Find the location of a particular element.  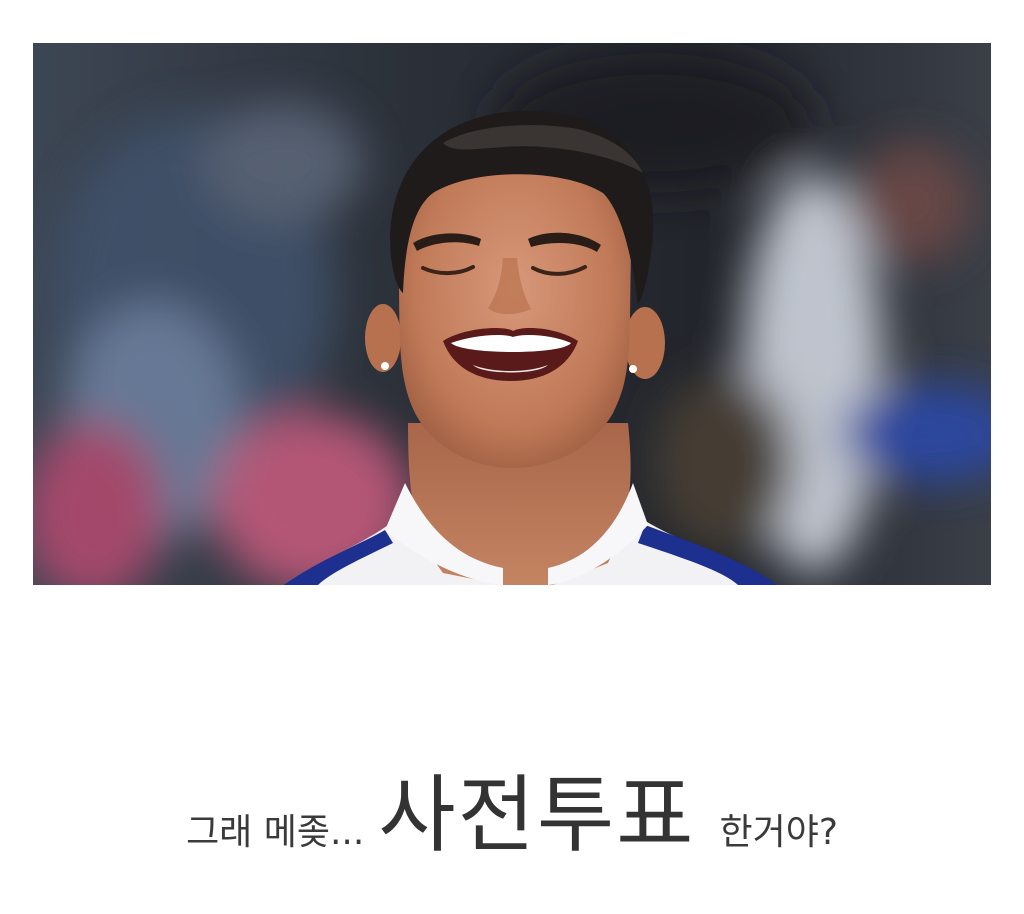

caption-emphasis: 사전투표 is located at coordinates (537, 815).